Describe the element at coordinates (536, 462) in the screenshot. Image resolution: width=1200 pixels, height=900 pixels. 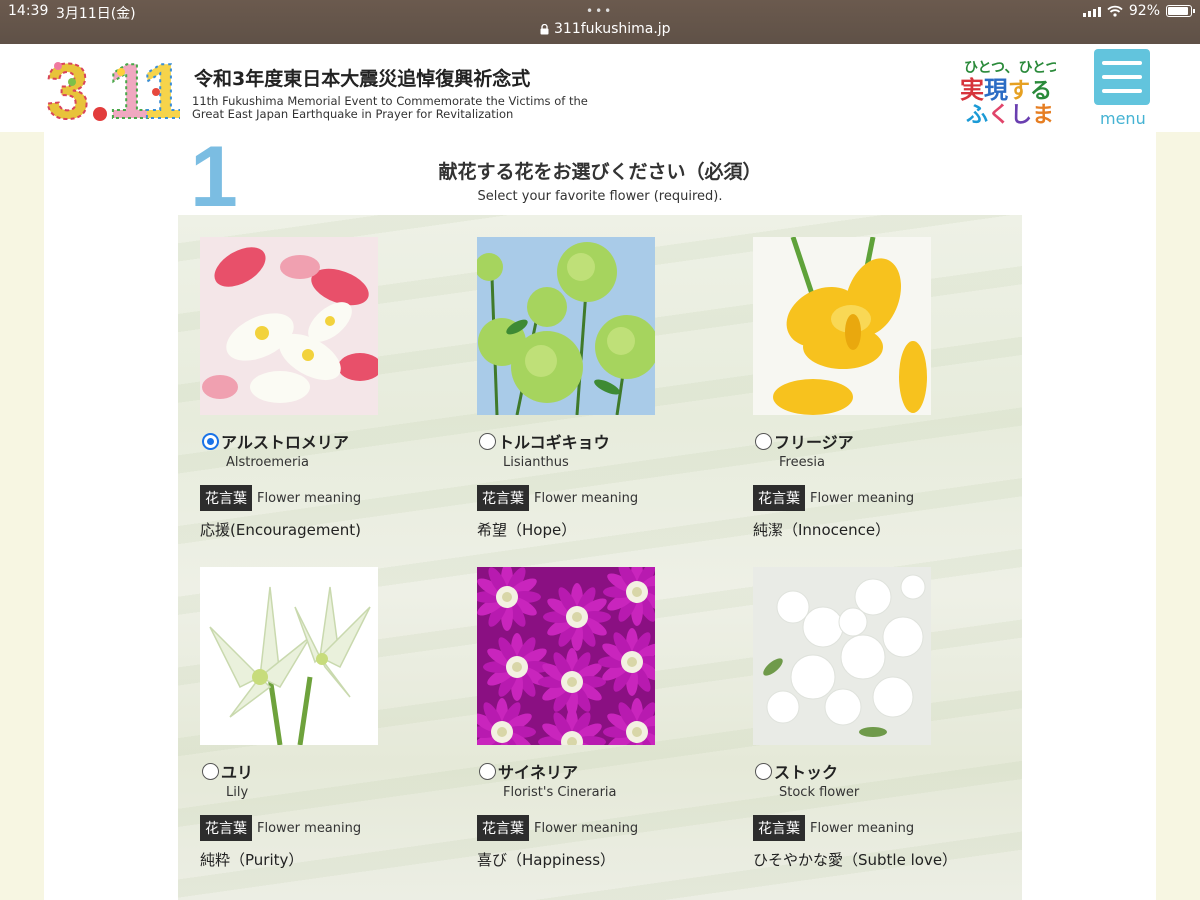
I see `flower-name-en: Lisianthus` at that location.